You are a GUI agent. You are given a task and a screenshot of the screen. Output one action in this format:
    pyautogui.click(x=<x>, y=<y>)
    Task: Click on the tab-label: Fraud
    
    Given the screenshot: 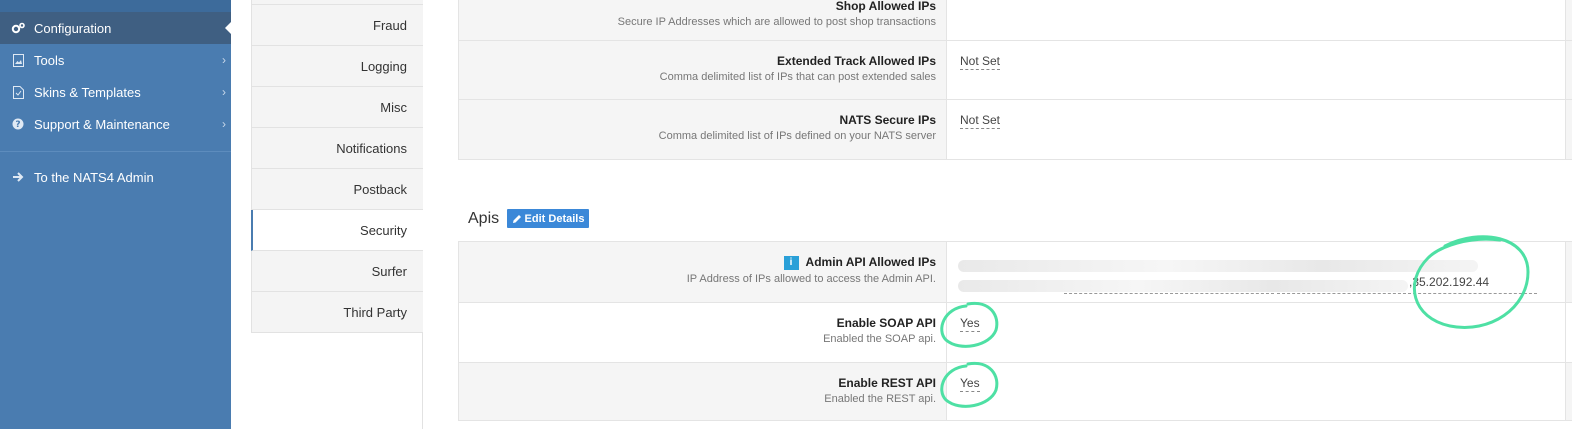 What is the action you would take?
    pyautogui.click(x=390, y=25)
    